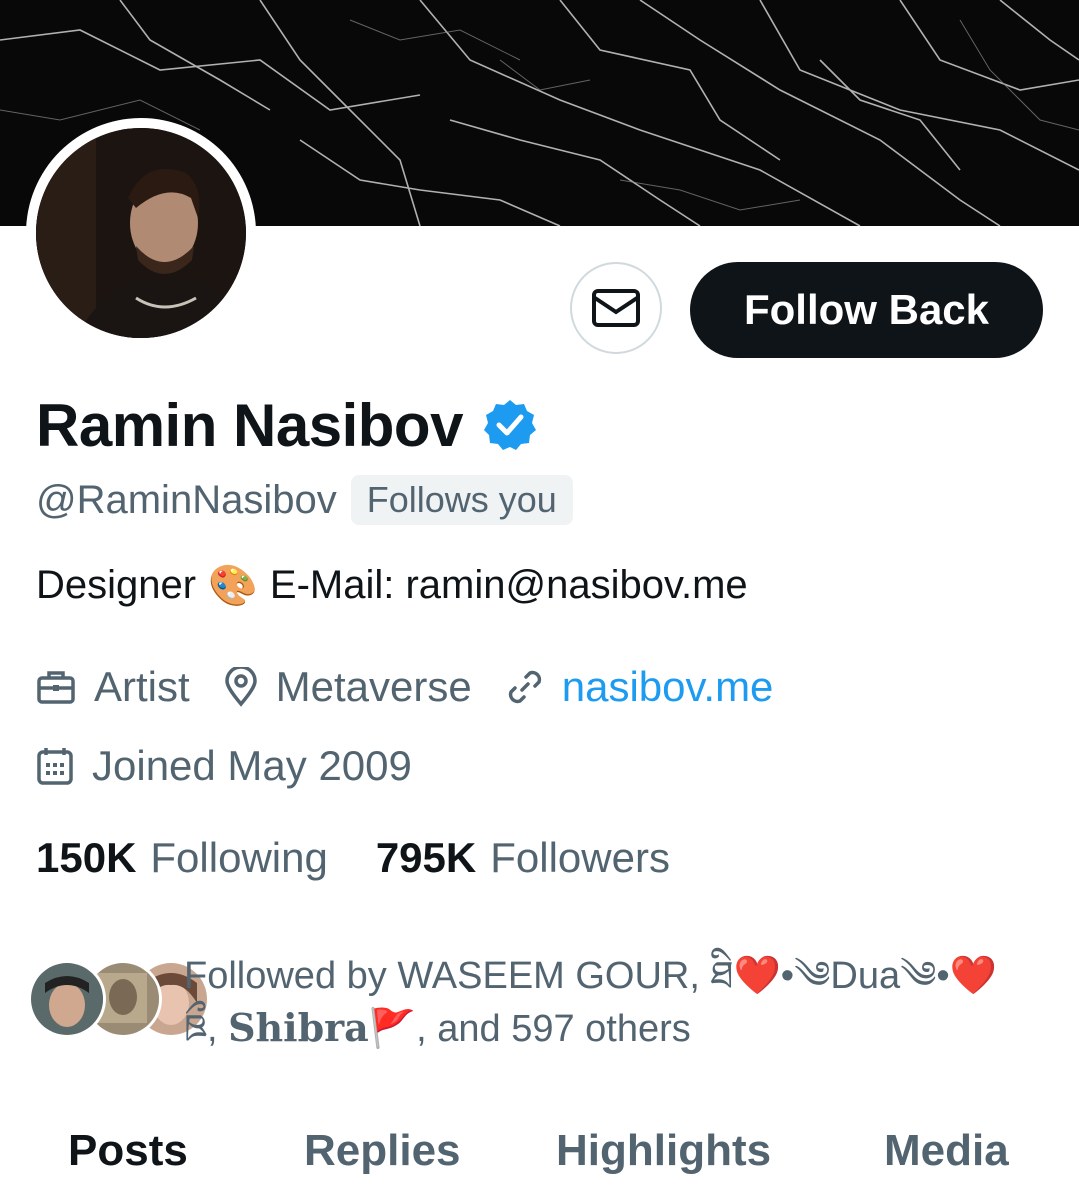 This screenshot has width=1079, height=1196. I want to click on follower-name-2d: ཋྀ, so click(195, 1029).